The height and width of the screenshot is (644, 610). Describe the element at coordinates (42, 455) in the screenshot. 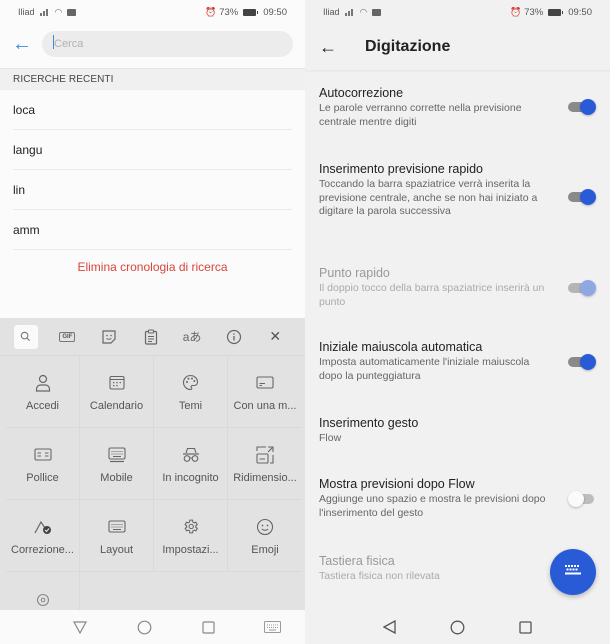

I see `thumb-layout-icon` at that location.